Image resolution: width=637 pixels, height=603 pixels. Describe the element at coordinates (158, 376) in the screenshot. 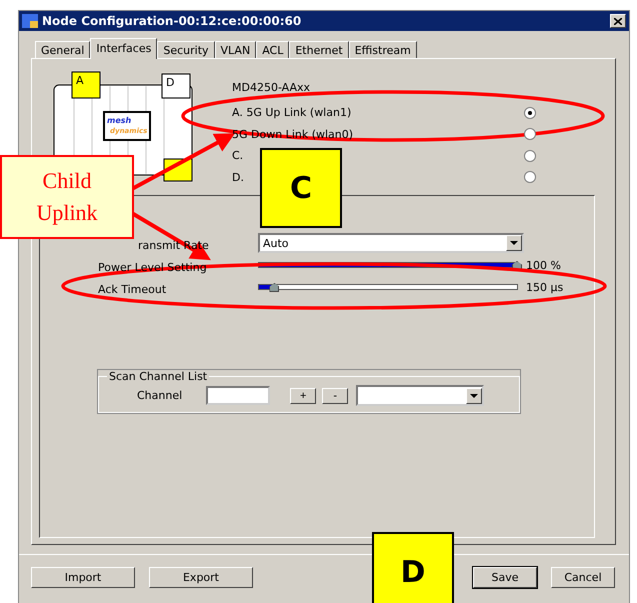

I see `group-title: Scan Channel List` at that location.